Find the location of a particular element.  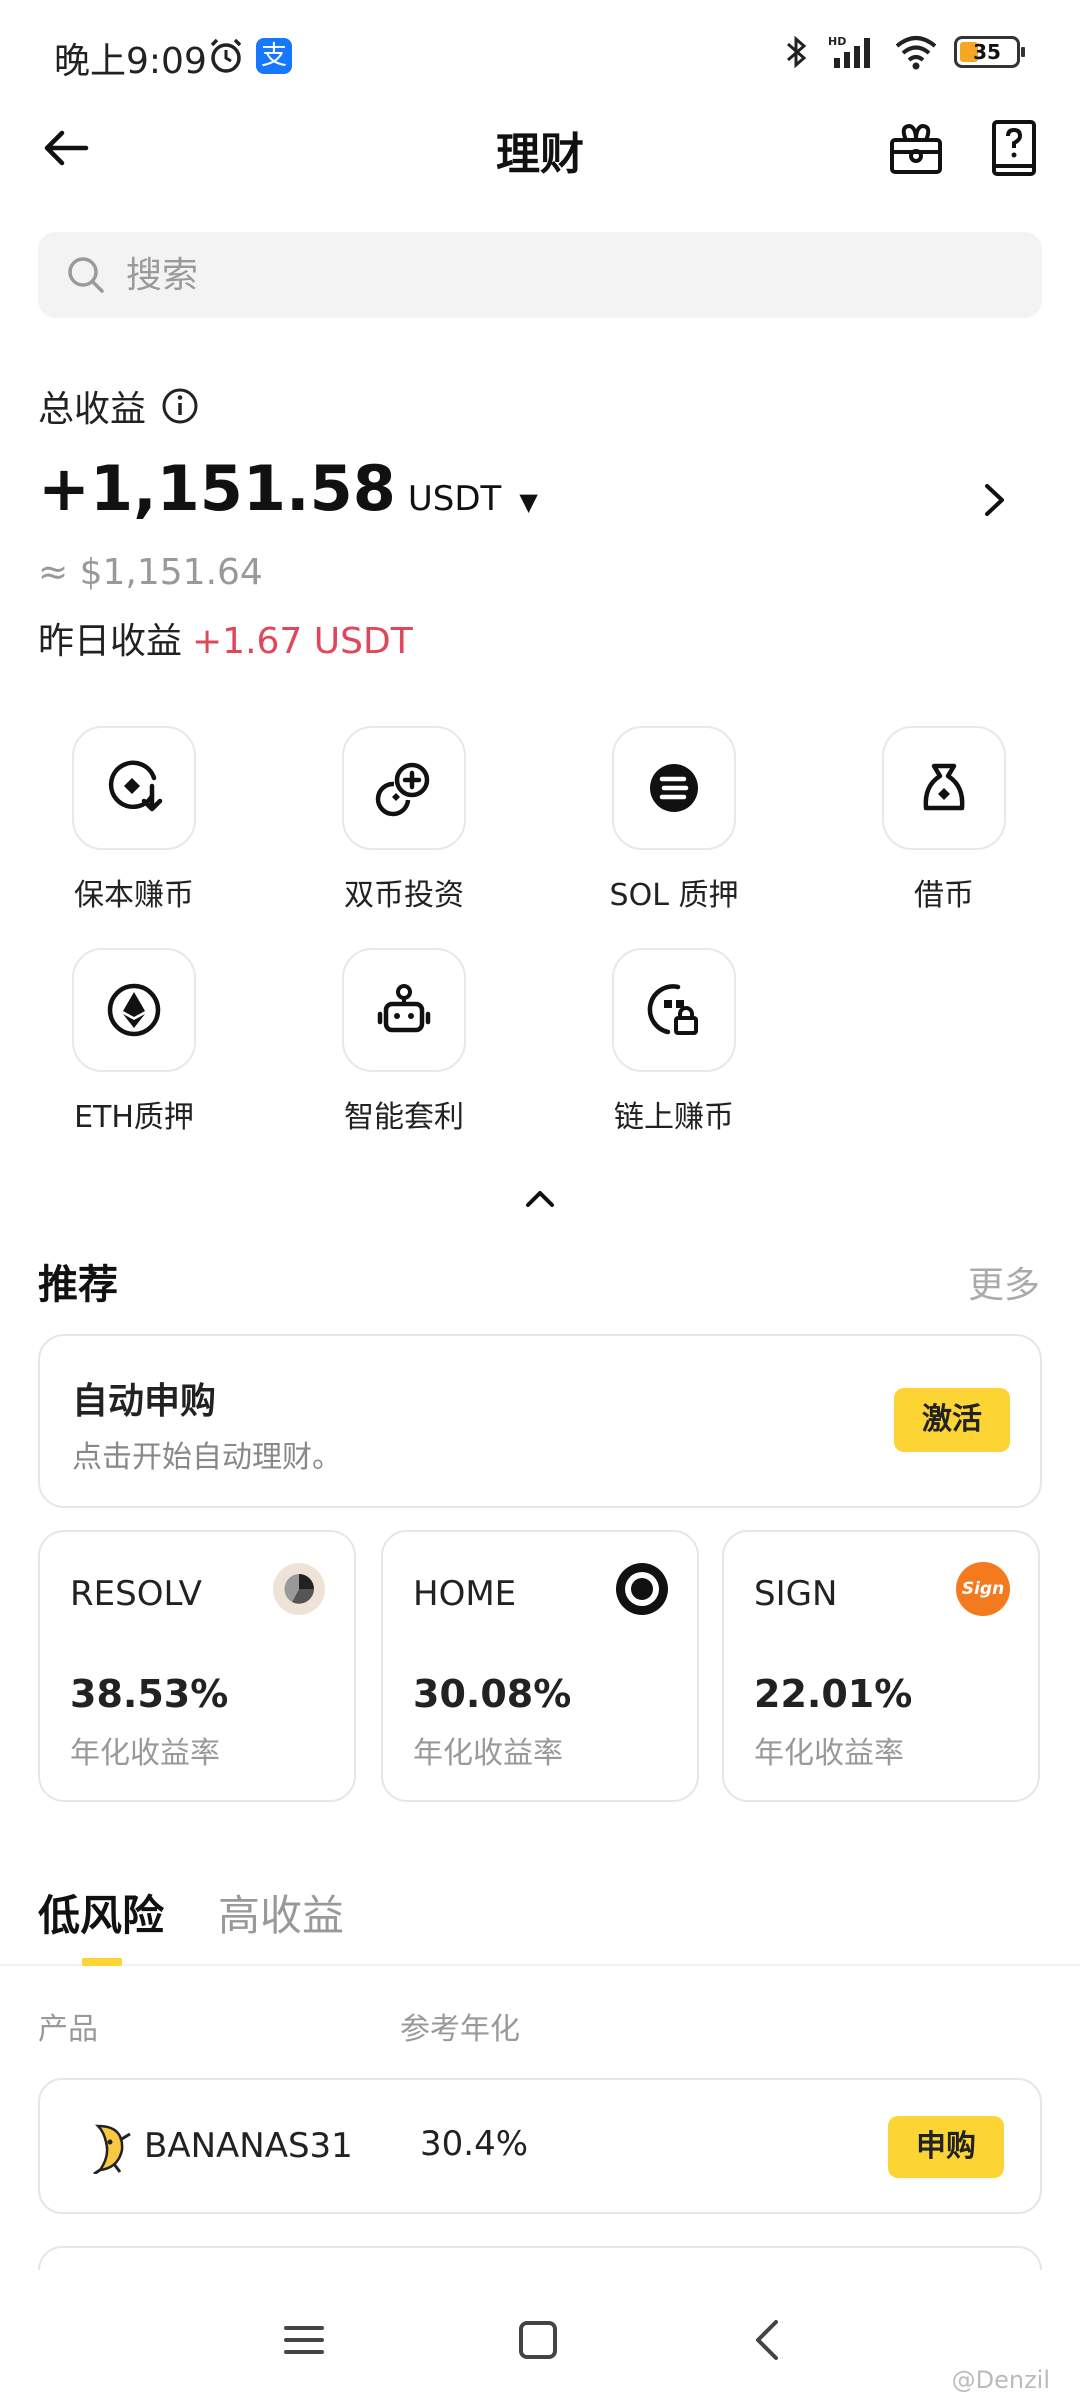

battery-icon: 35 is located at coordinates (989, 52).